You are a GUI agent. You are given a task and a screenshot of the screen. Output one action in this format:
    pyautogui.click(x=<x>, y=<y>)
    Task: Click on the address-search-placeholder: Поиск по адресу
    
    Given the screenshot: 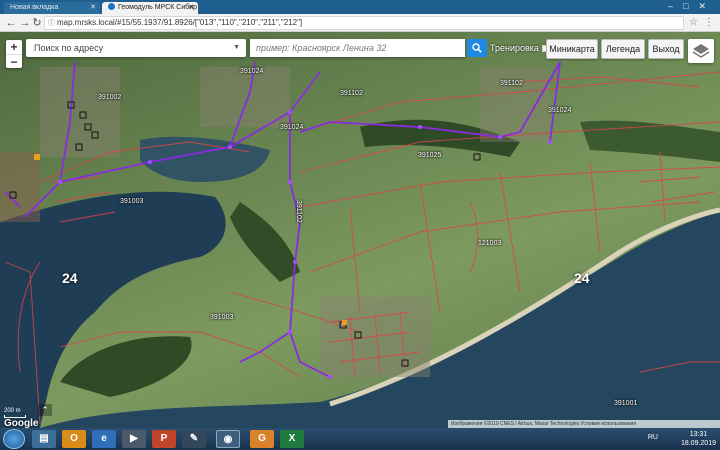 What is the action you would take?
    pyautogui.click(x=69, y=48)
    